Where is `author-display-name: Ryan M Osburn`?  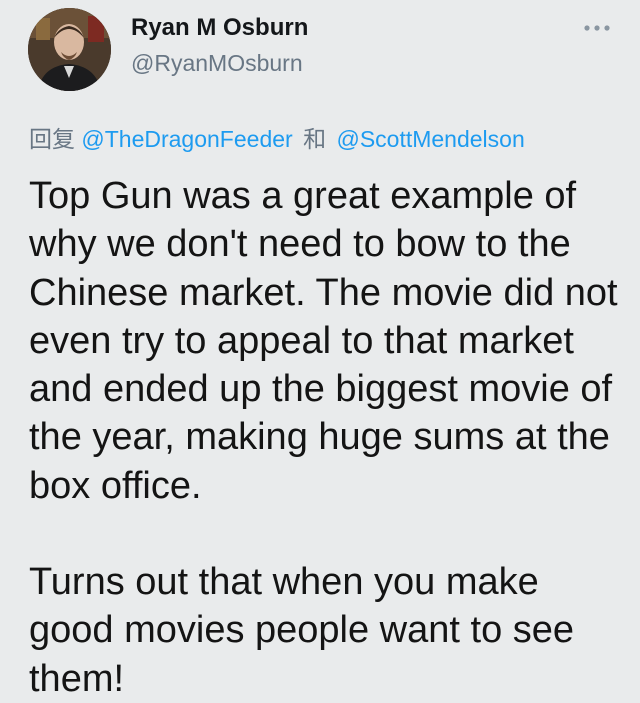 author-display-name: Ryan M Osburn is located at coordinates (219, 28).